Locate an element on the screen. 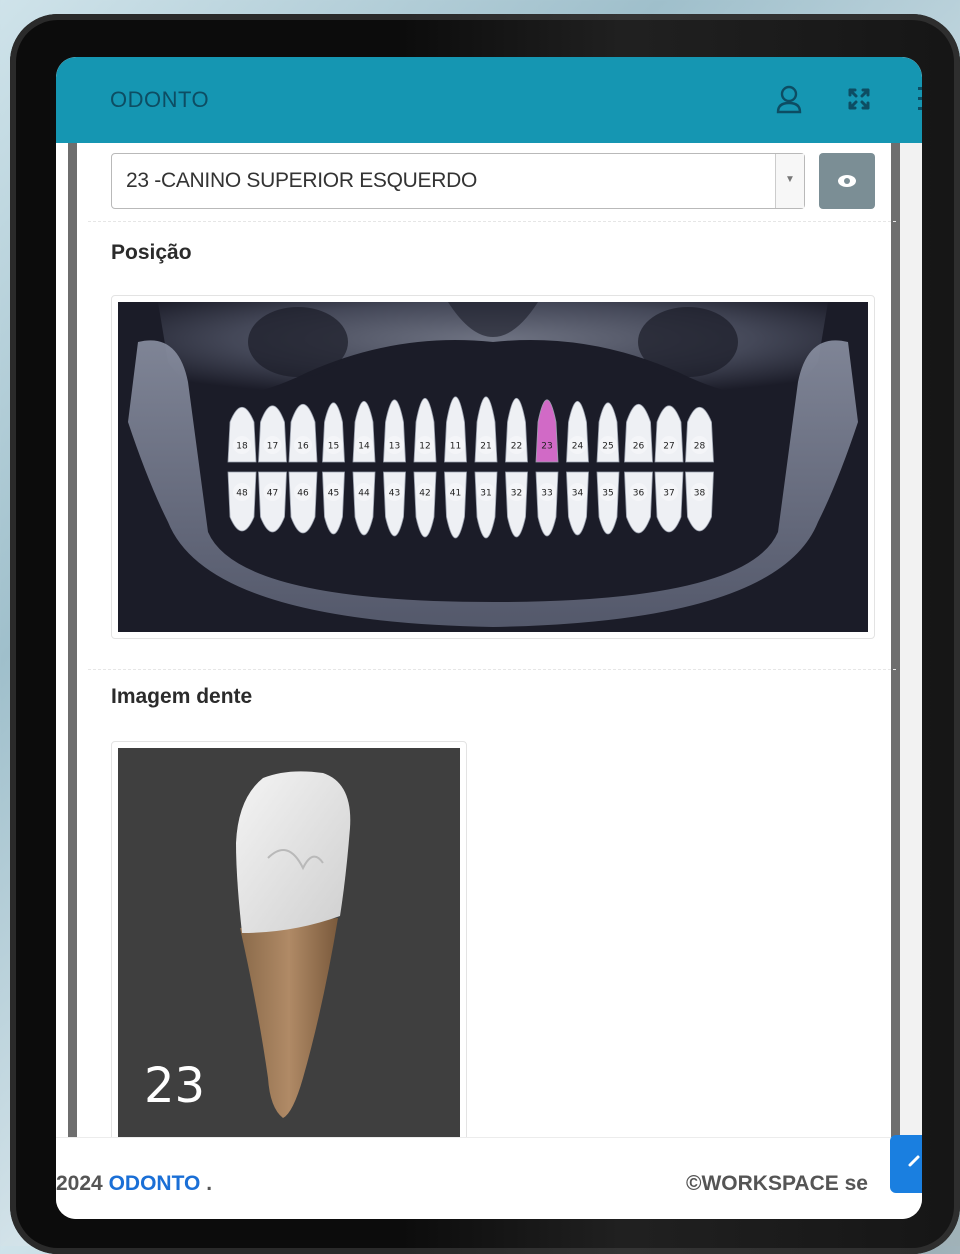 The image size is (960, 1254). tooth-32: 32 is located at coordinates (516, 504).